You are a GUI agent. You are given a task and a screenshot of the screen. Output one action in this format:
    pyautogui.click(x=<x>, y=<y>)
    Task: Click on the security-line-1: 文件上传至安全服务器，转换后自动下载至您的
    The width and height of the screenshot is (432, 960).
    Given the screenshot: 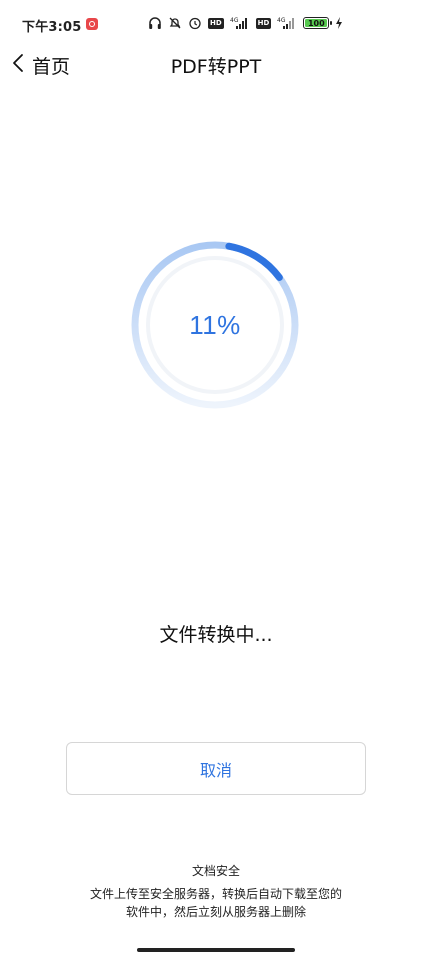 What is the action you would take?
    pyautogui.click(x=215, y=894)
    